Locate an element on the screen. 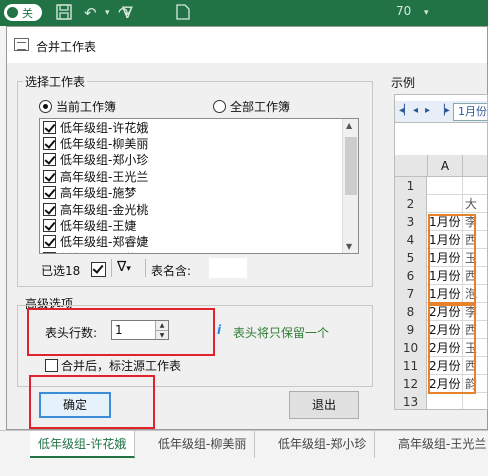  info-icon: i is located at coordinates (219, 330).